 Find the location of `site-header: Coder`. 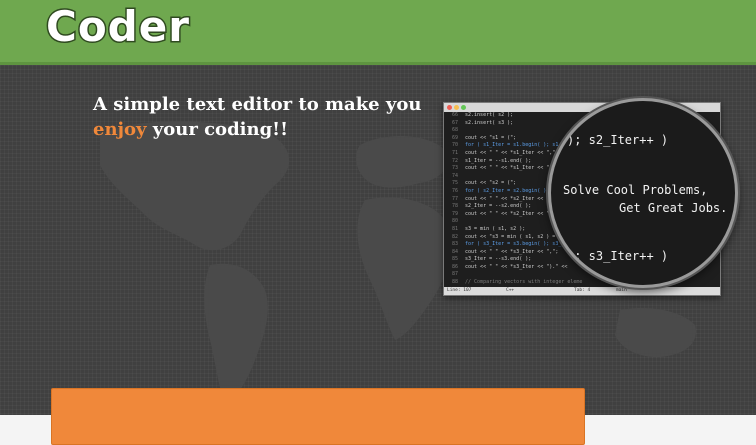

site-header: Coder is located at coordinates (378, 32).